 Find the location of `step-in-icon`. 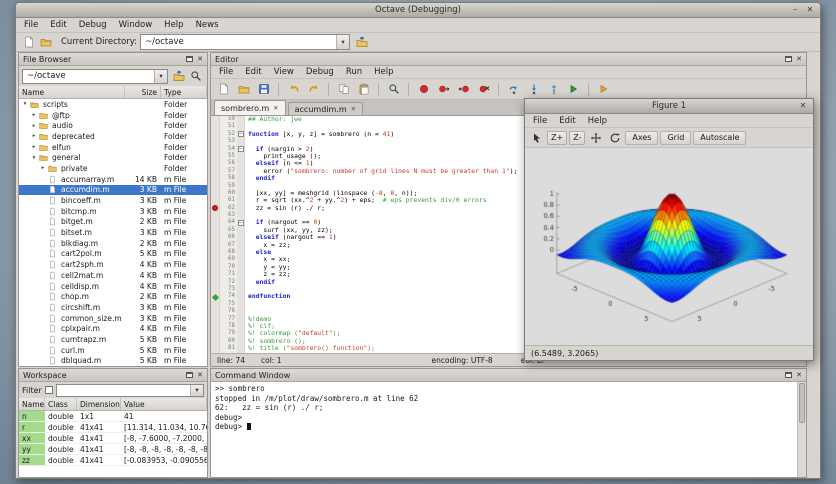

step-in-icon is located at coordinates (533, 89).